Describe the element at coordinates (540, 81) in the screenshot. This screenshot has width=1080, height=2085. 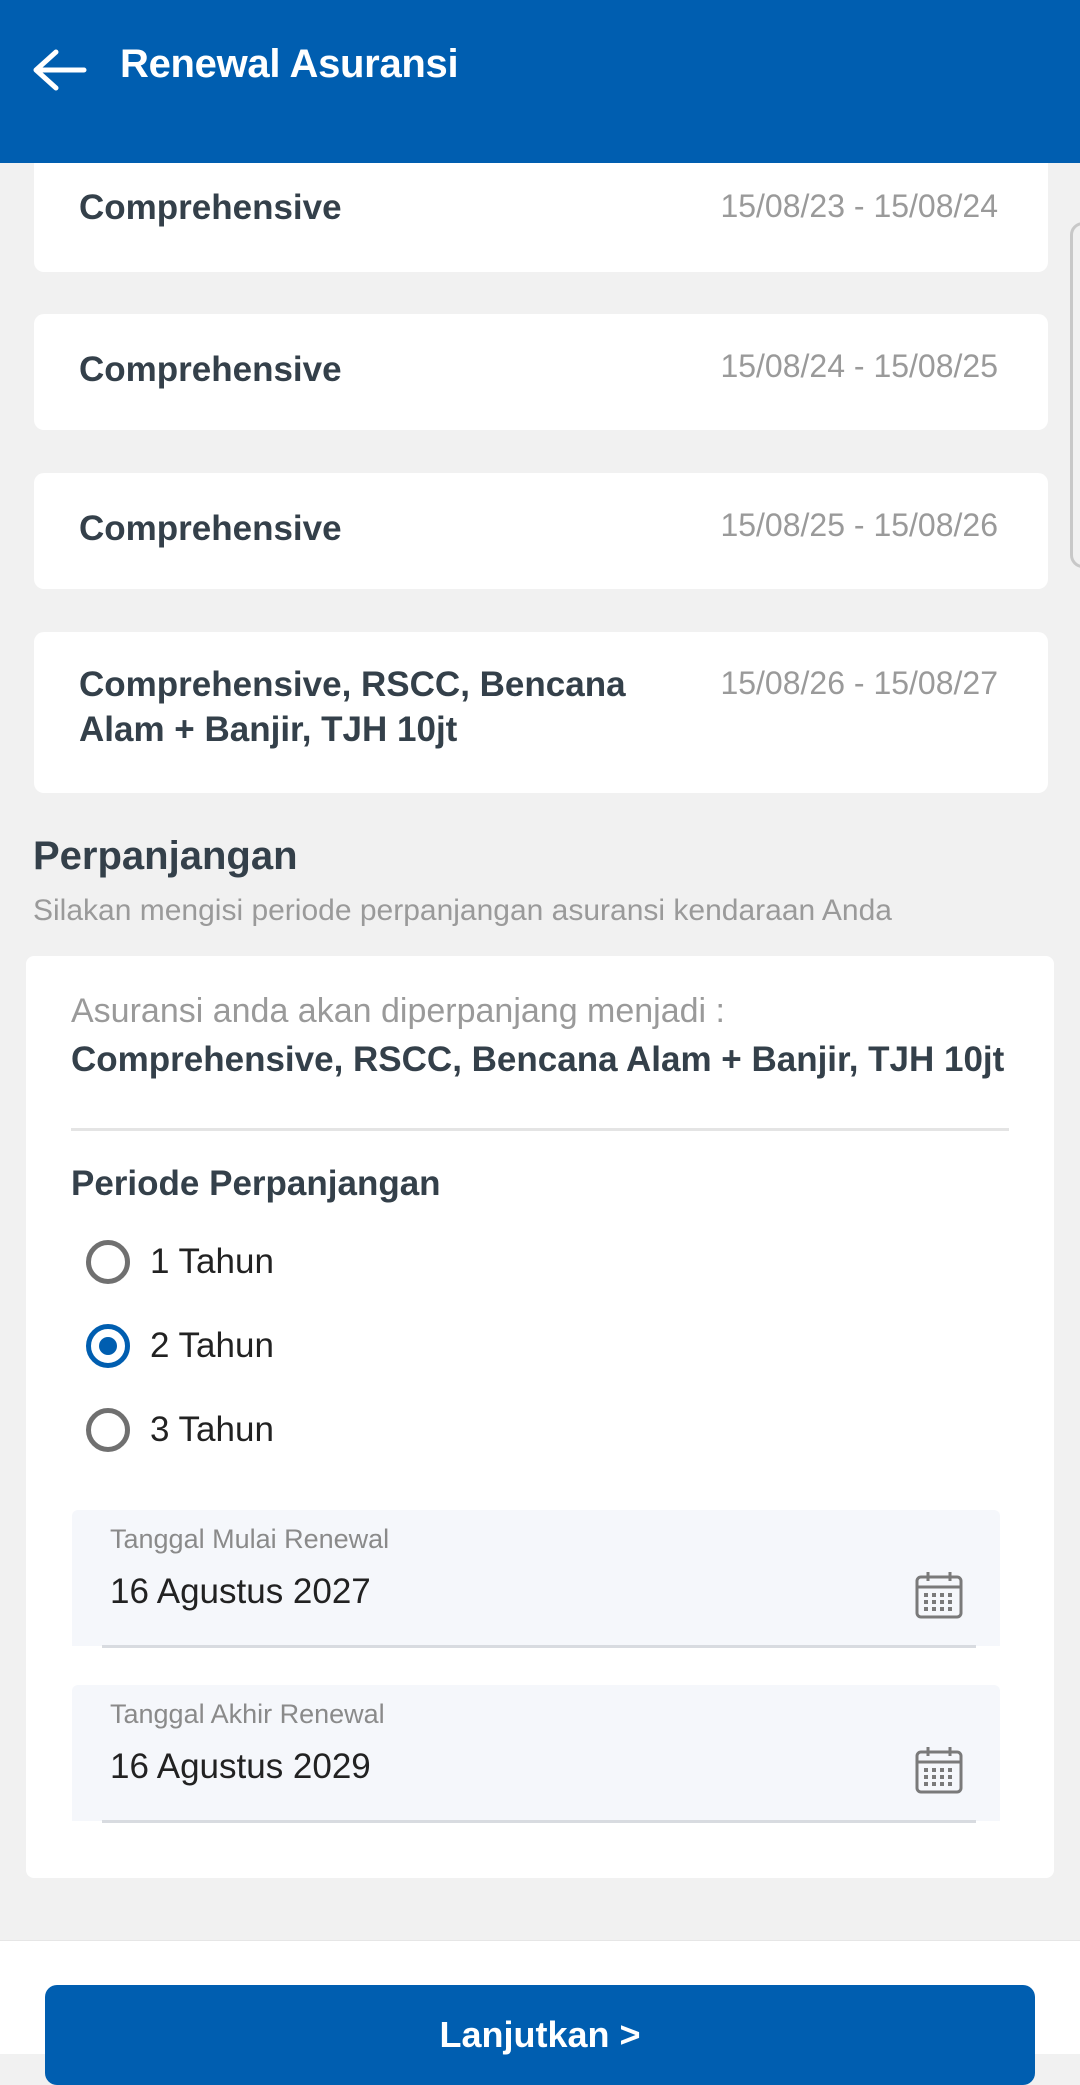
I see `app-bar: Renewal Asuransi` at that location.